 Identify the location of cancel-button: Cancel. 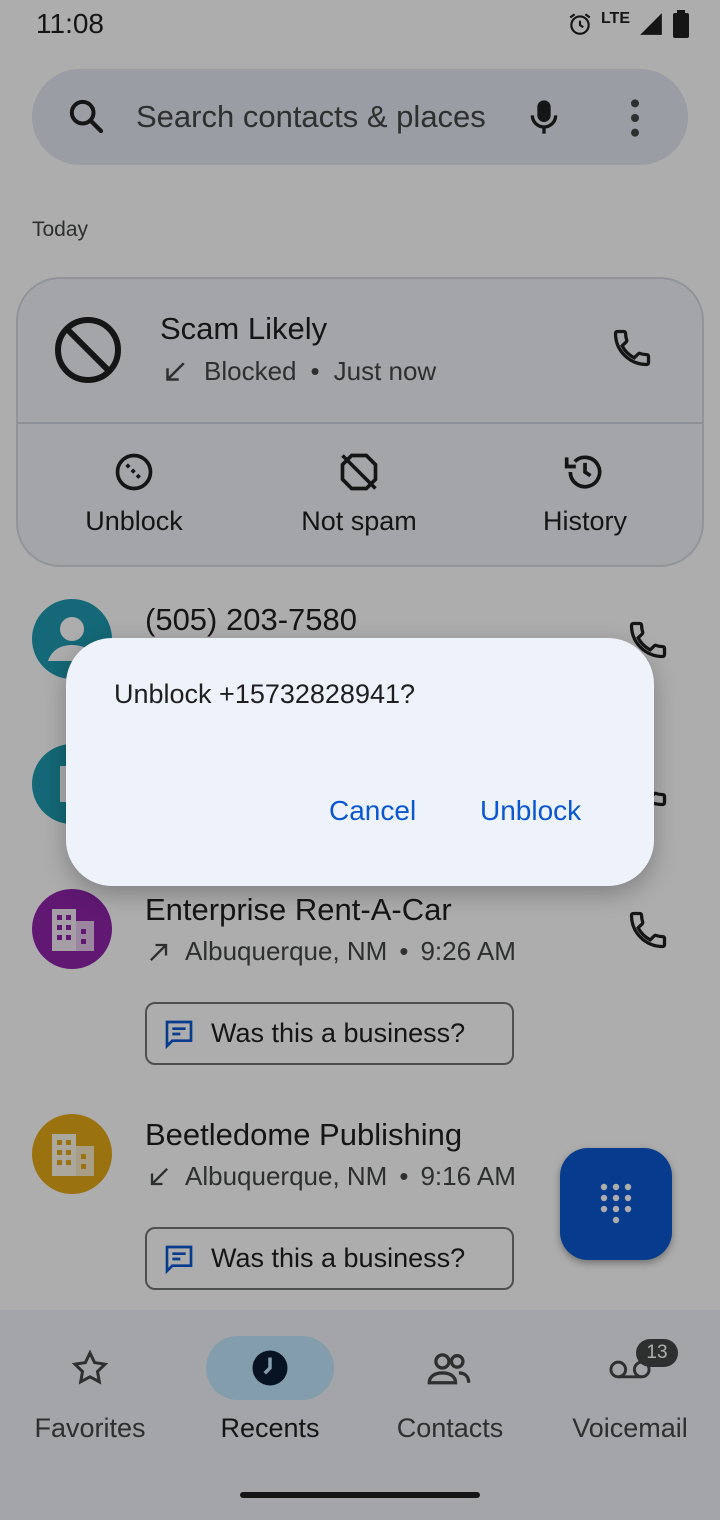
(372, 811).